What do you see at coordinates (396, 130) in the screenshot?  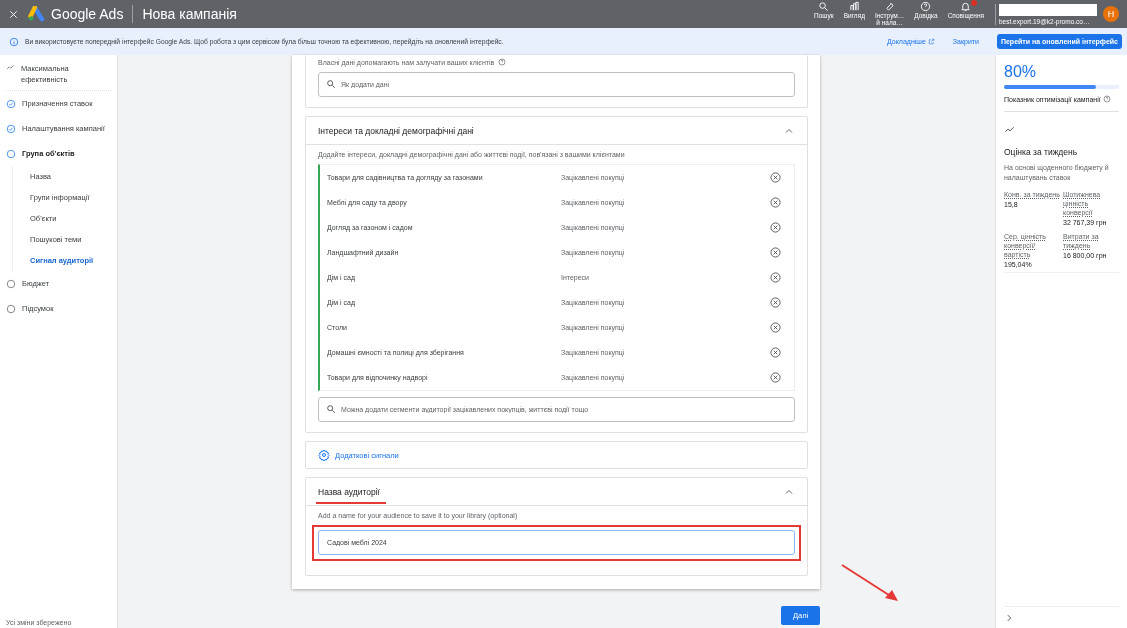 I see `section-title: Інтереси та докладні демографічні дані` at bounding box center [396, 130].